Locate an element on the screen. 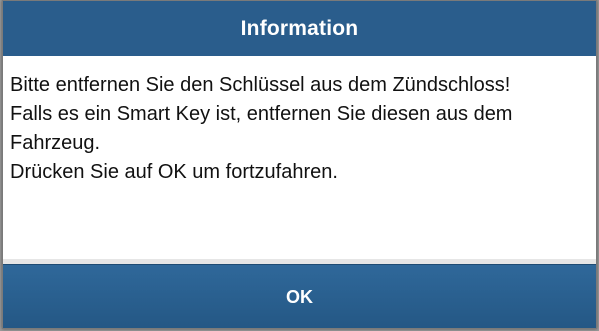  ok-button-label: OK is located at coordinates (299, 297).